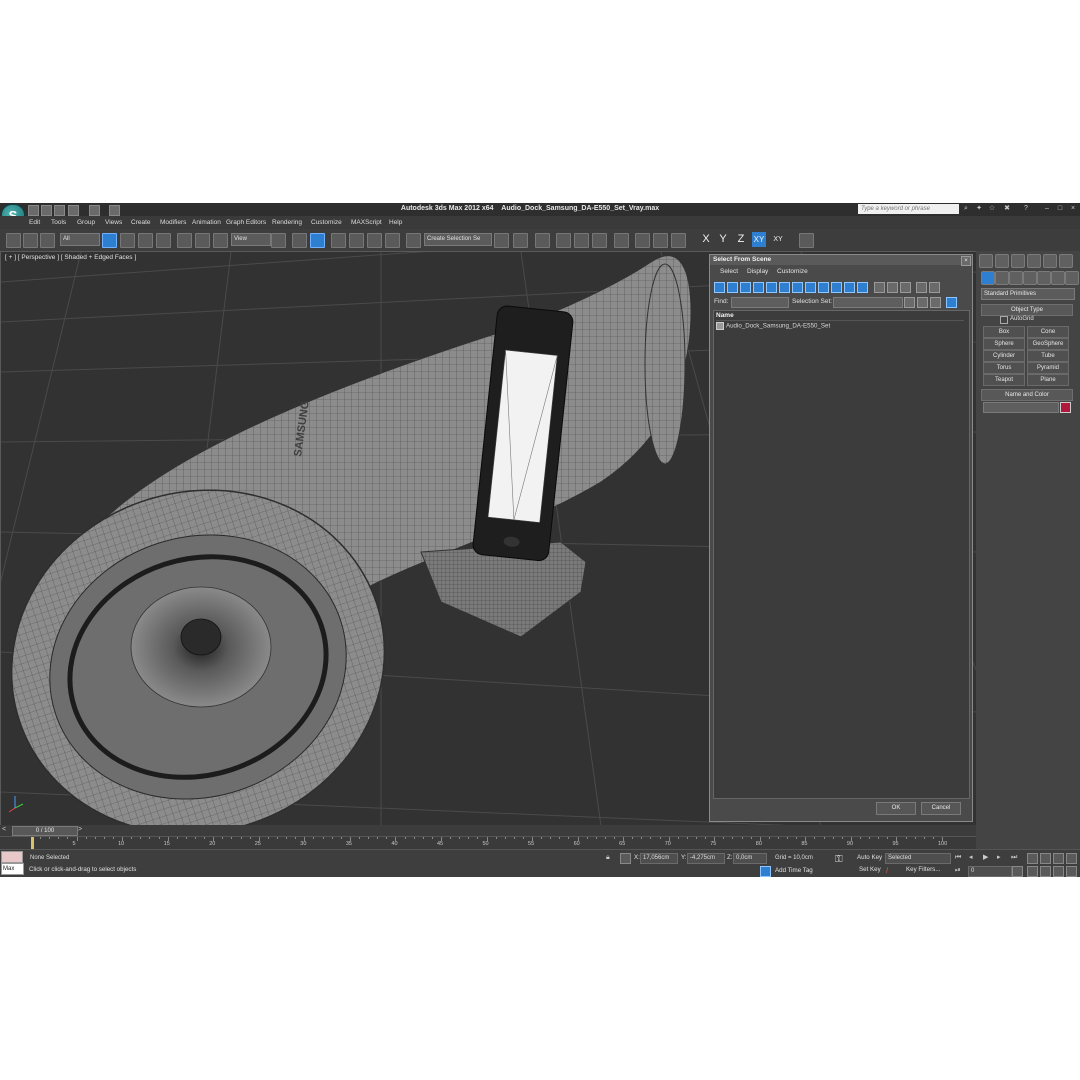 The height and width of the screenshot is (1080, 1080). Describe the element at coordinates (678, 240) in the screenshot. I see `render-production-icon` at that location.